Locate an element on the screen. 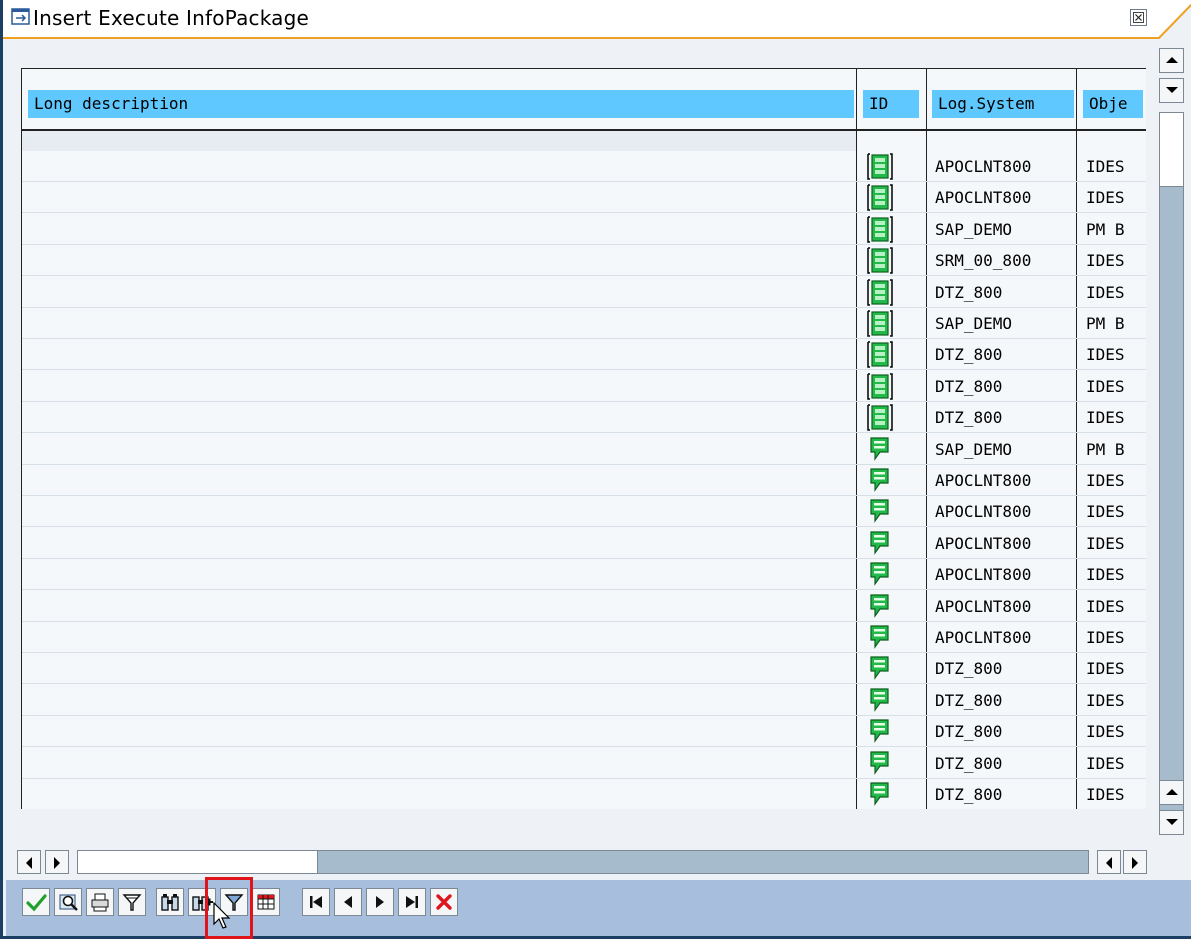 Image resolution: width=1191 pixels, height=939 pixels. scroll-up-button is located at coordinates (1171, 60).